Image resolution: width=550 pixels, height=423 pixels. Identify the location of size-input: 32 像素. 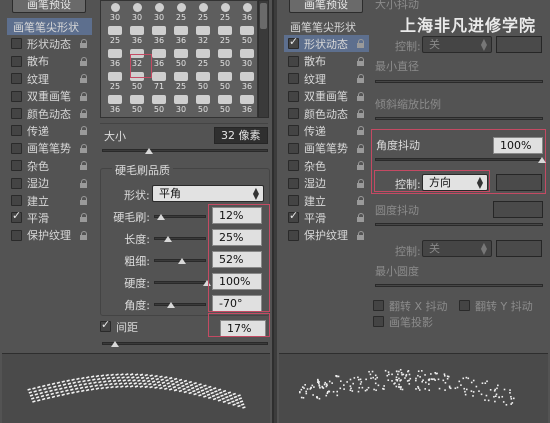
(241, 135).